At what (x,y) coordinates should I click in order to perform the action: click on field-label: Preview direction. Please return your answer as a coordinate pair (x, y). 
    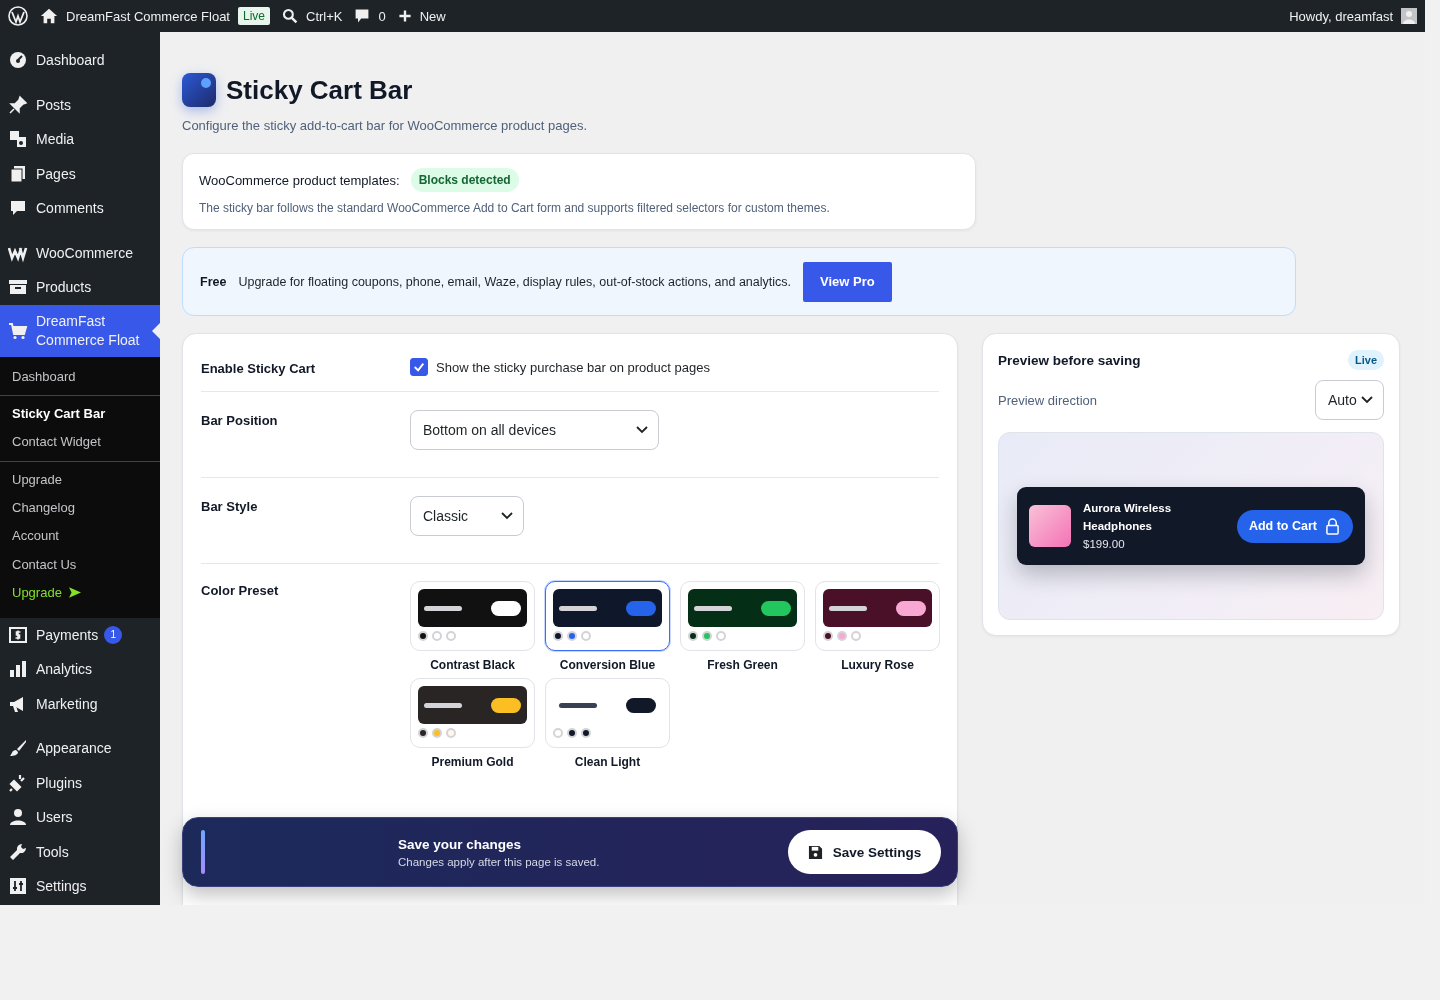
    Looking at the image, I should click on (1047, 400).